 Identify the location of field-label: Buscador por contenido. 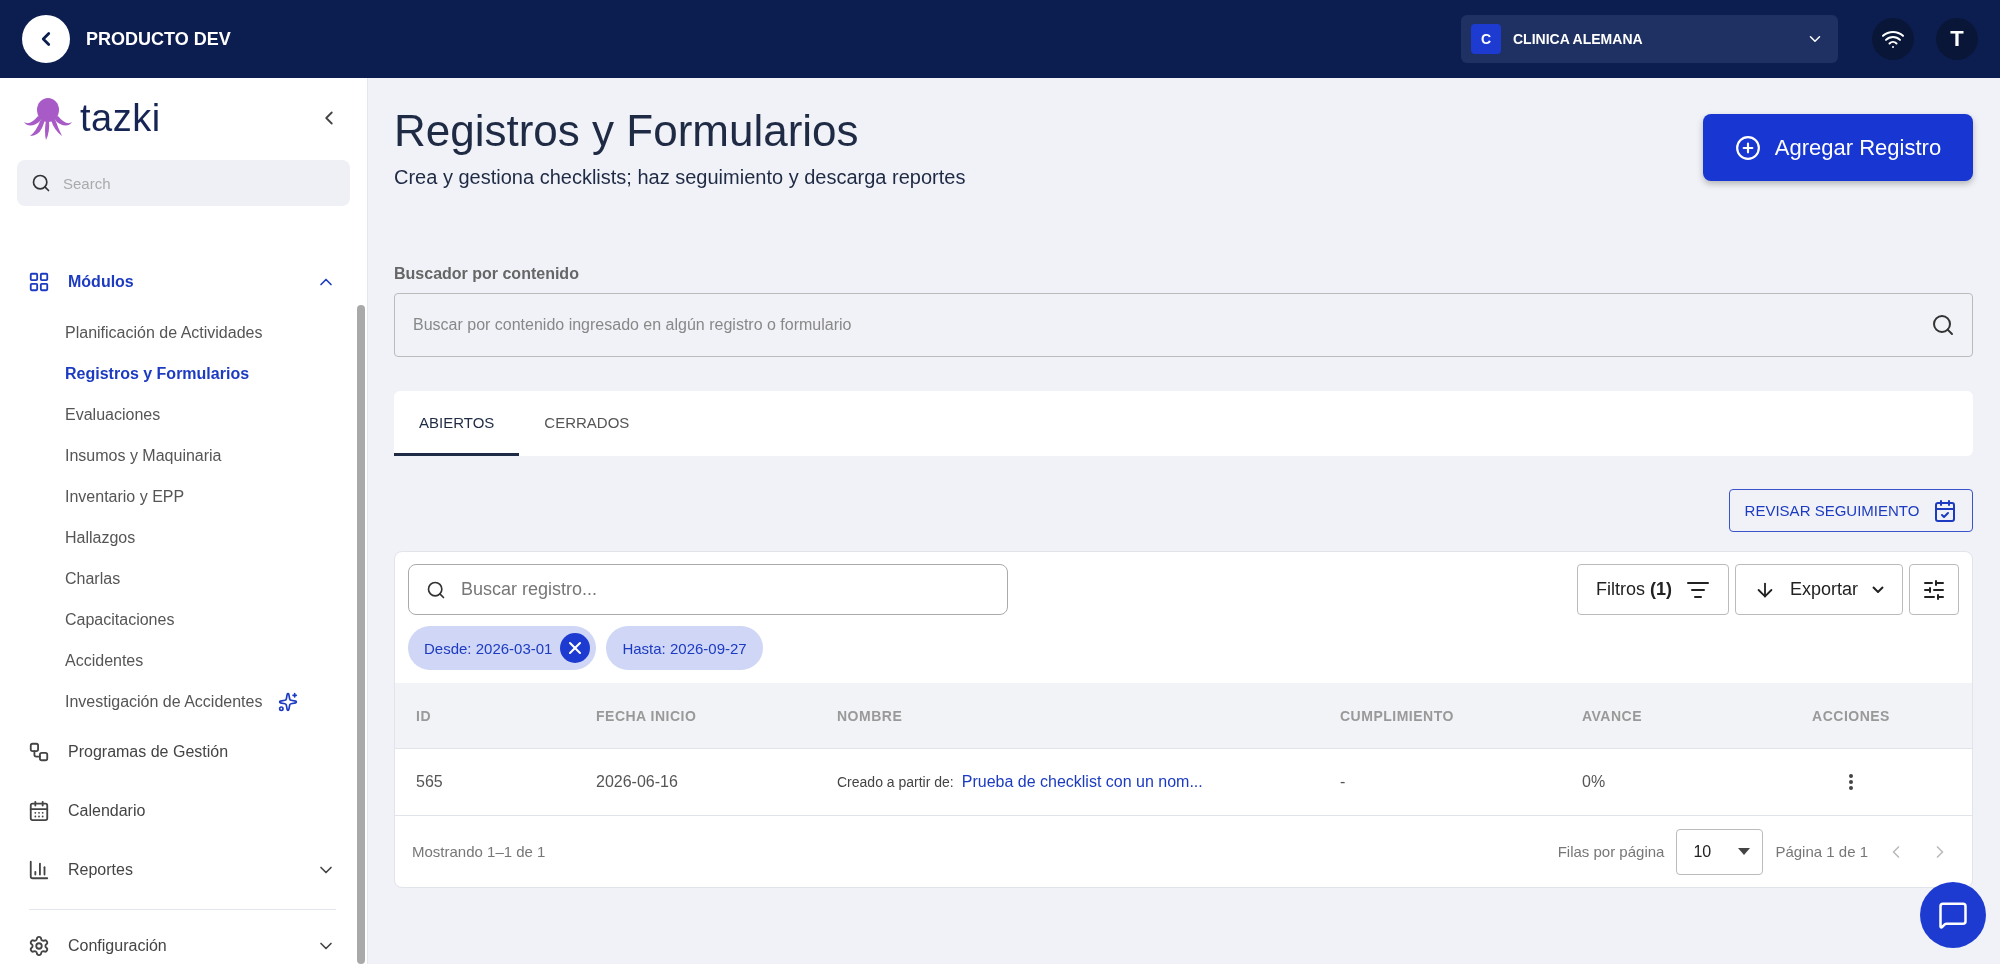
(487, 274).